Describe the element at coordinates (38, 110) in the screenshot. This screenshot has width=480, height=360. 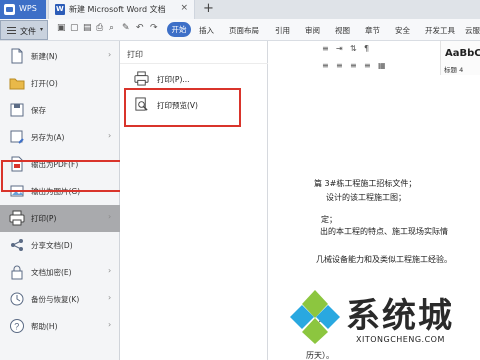
I see `file-menu-save-label: 保存` at that location.